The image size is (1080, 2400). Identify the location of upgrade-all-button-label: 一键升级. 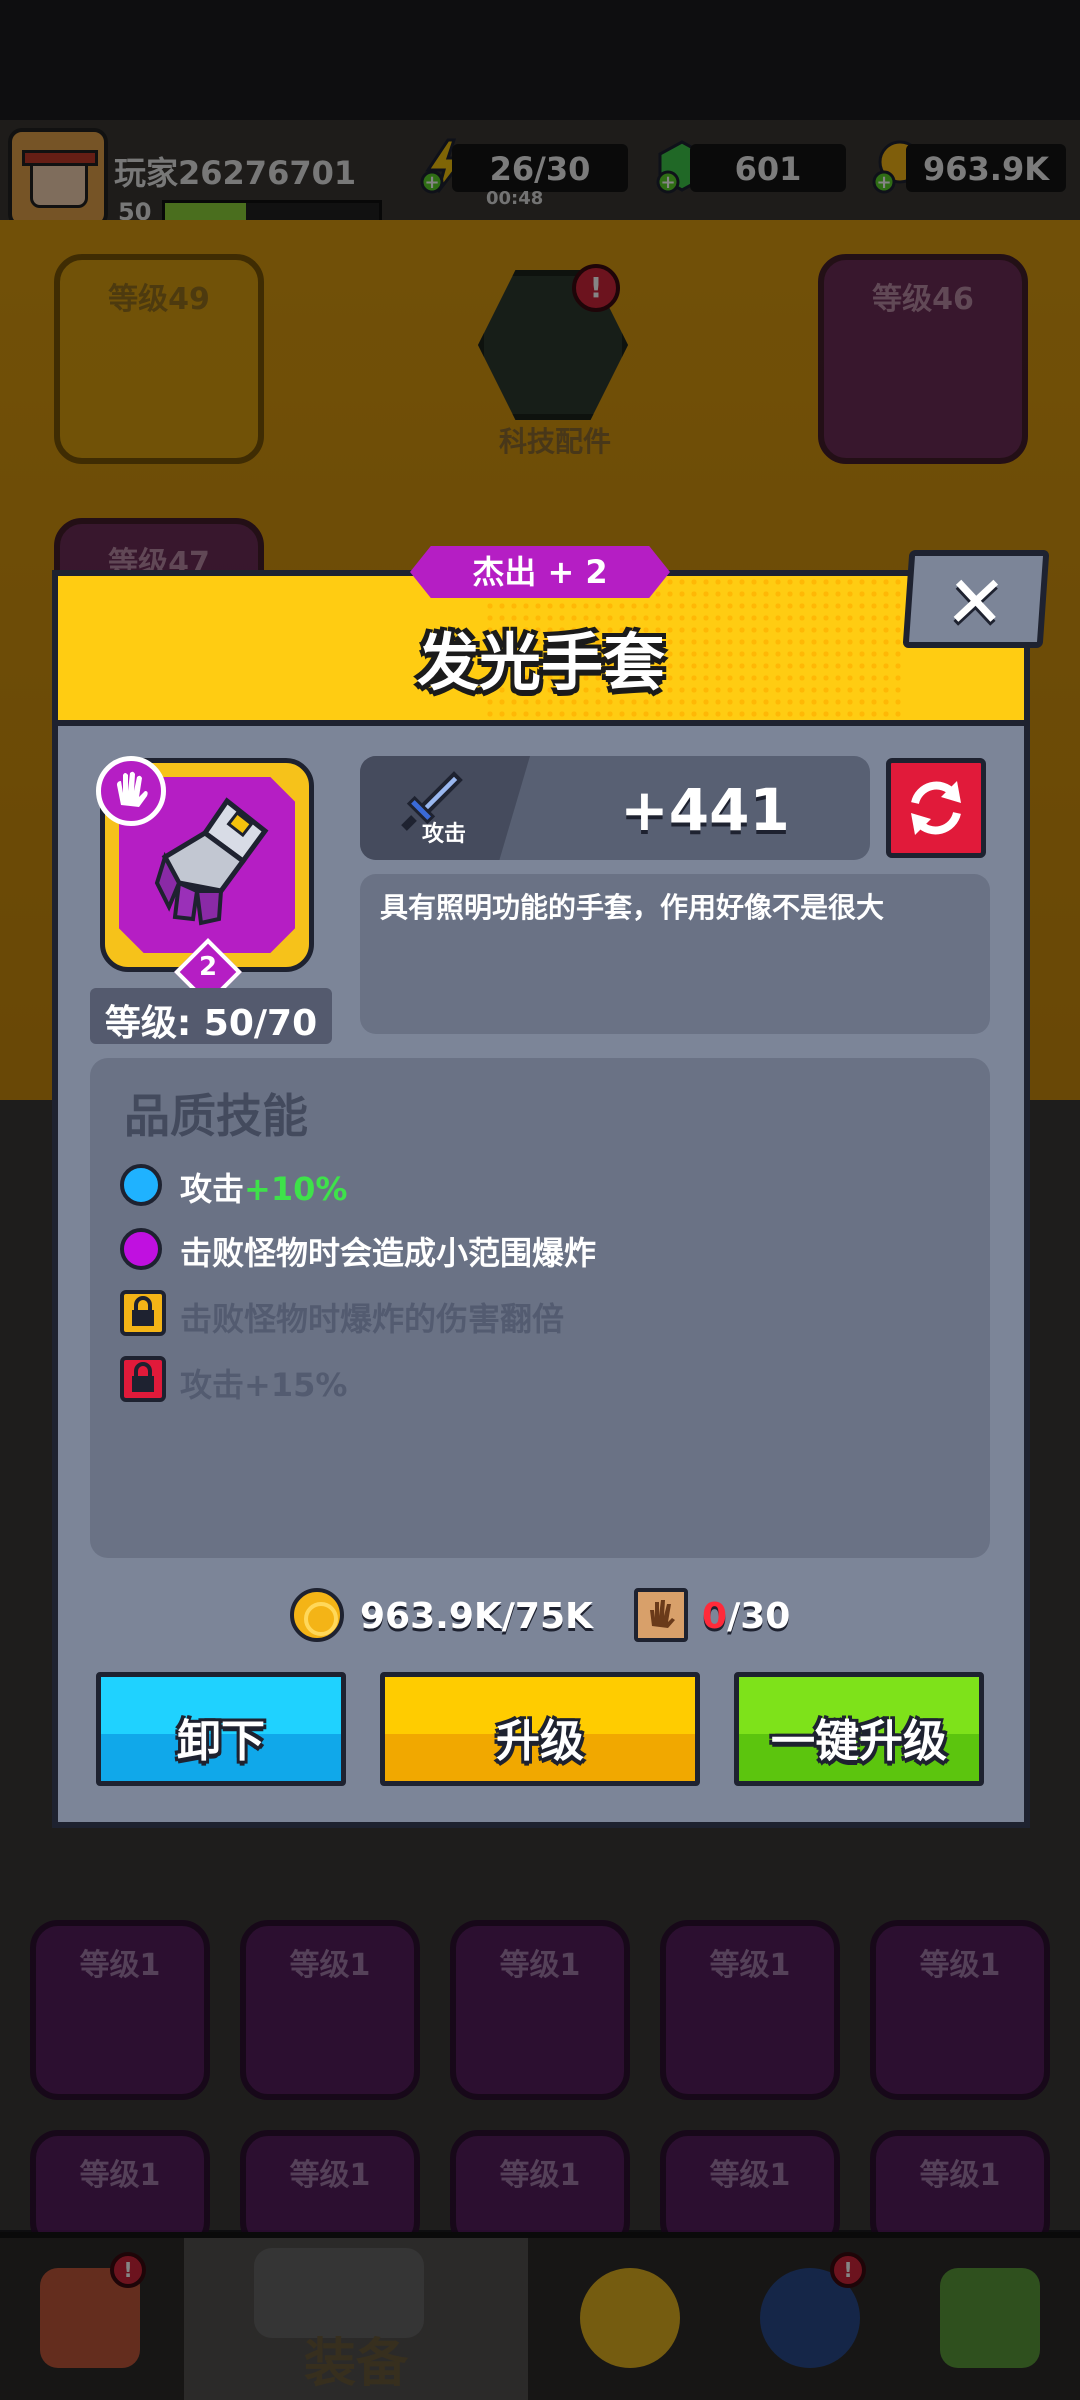
(859, 1741).